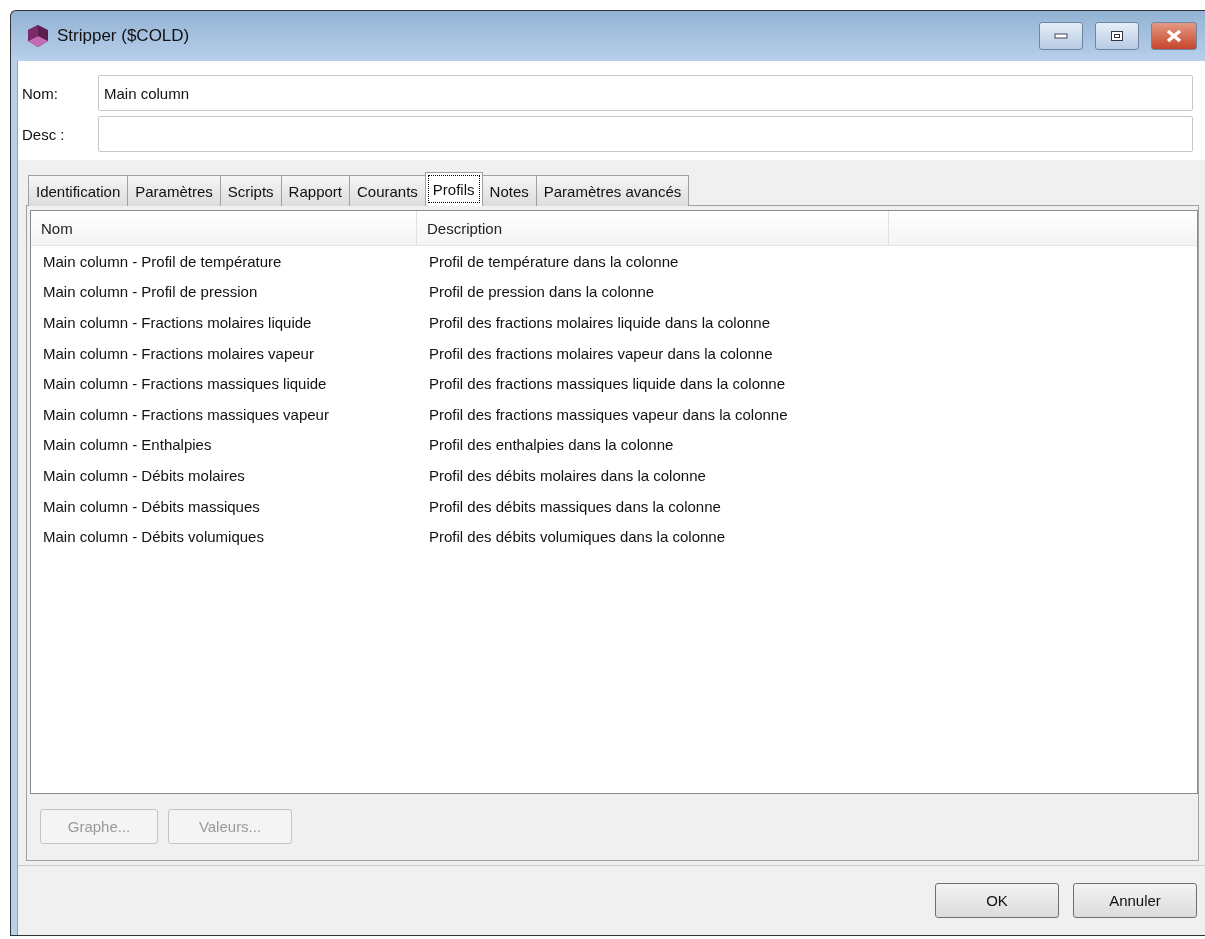  What do you see at coordinates (509, 190) in the screenshot?
I see `tab: Notes` at bounding box center [509, 190].